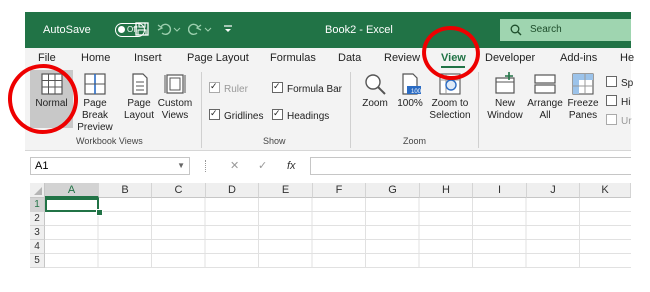  I want to click on toggle-knob, so click(121, 29).